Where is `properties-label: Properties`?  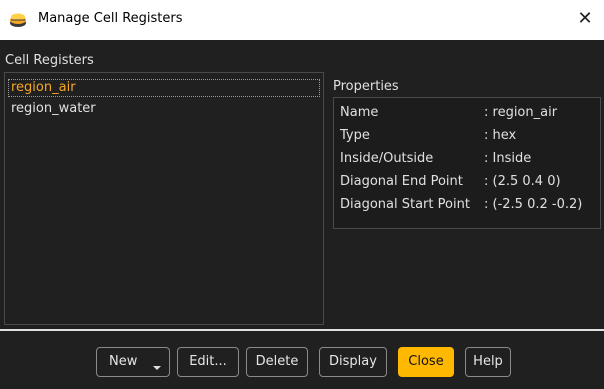 properties-label: Properties is located at coordinates (366, 86).